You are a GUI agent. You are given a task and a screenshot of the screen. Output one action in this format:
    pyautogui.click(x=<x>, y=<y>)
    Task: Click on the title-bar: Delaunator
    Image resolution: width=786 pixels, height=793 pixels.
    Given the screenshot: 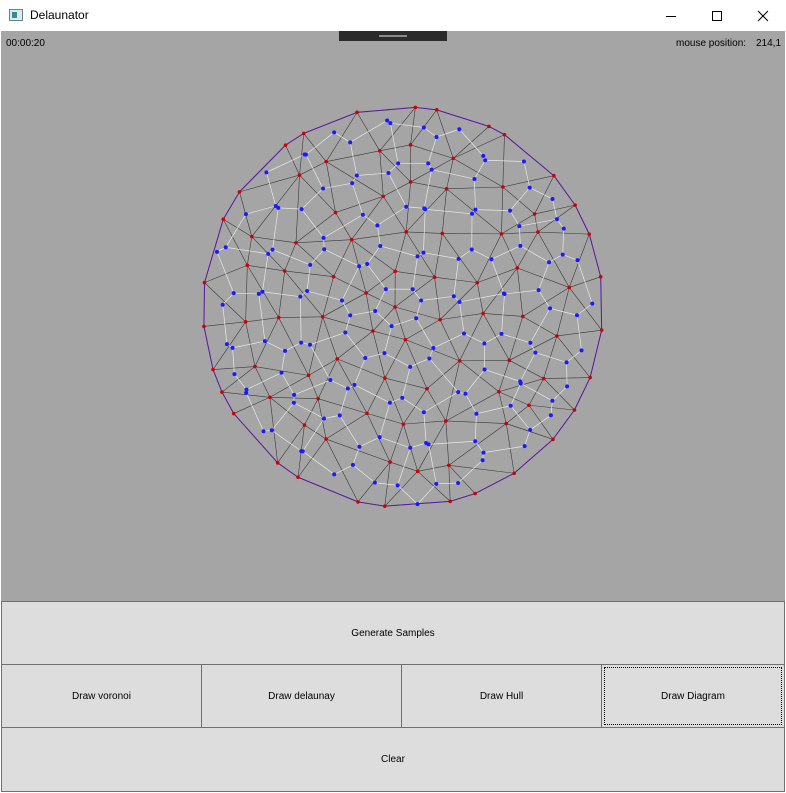 What is the action you would take?
    pyautogui.click(x=393, y=15)
    